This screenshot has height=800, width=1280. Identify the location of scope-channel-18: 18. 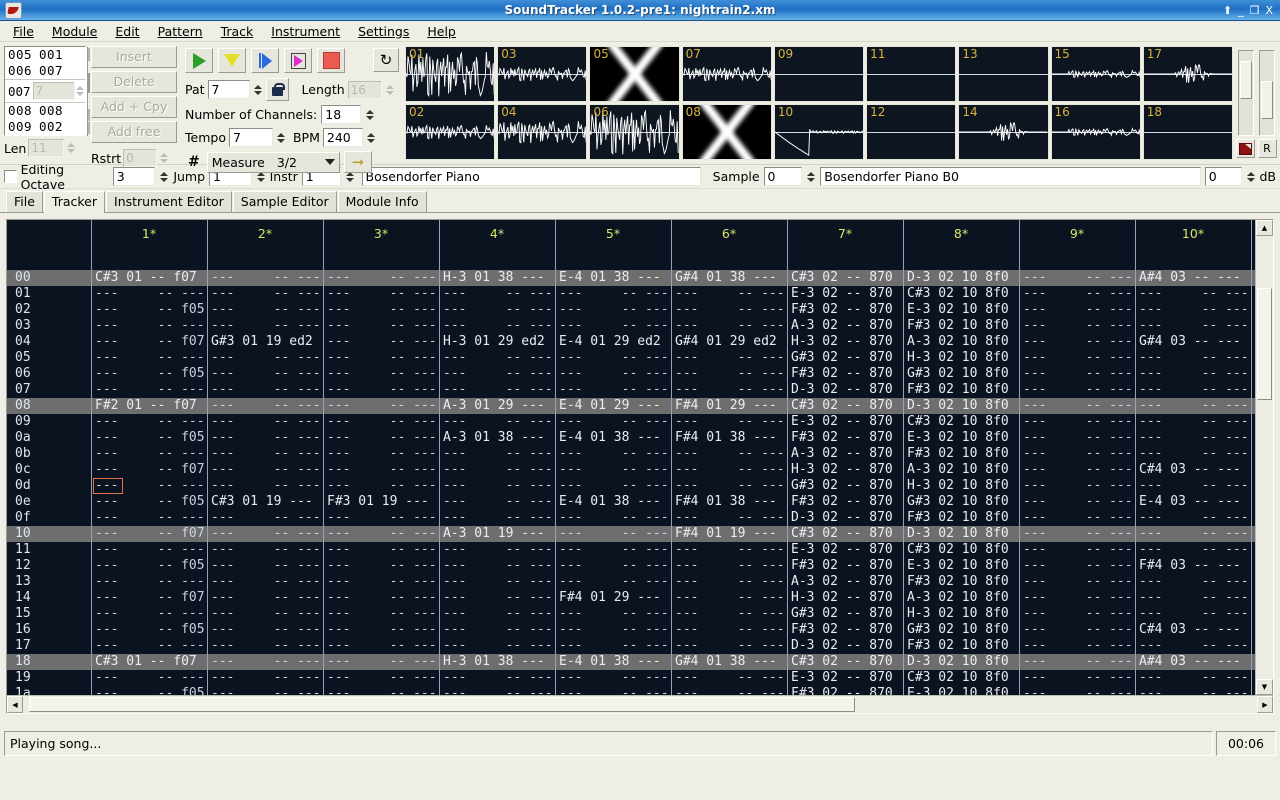
(1187, 132).